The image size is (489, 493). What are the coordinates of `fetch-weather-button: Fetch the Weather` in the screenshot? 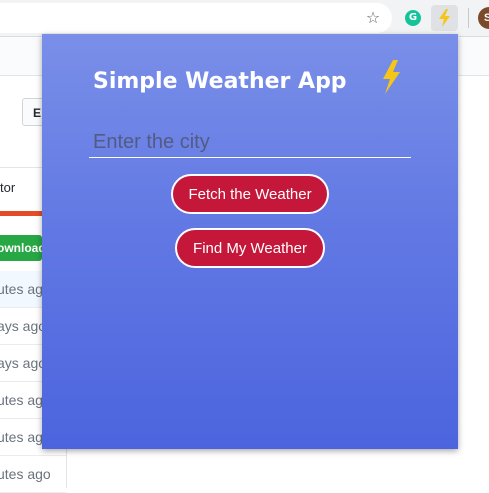 It's located at (250, 194).